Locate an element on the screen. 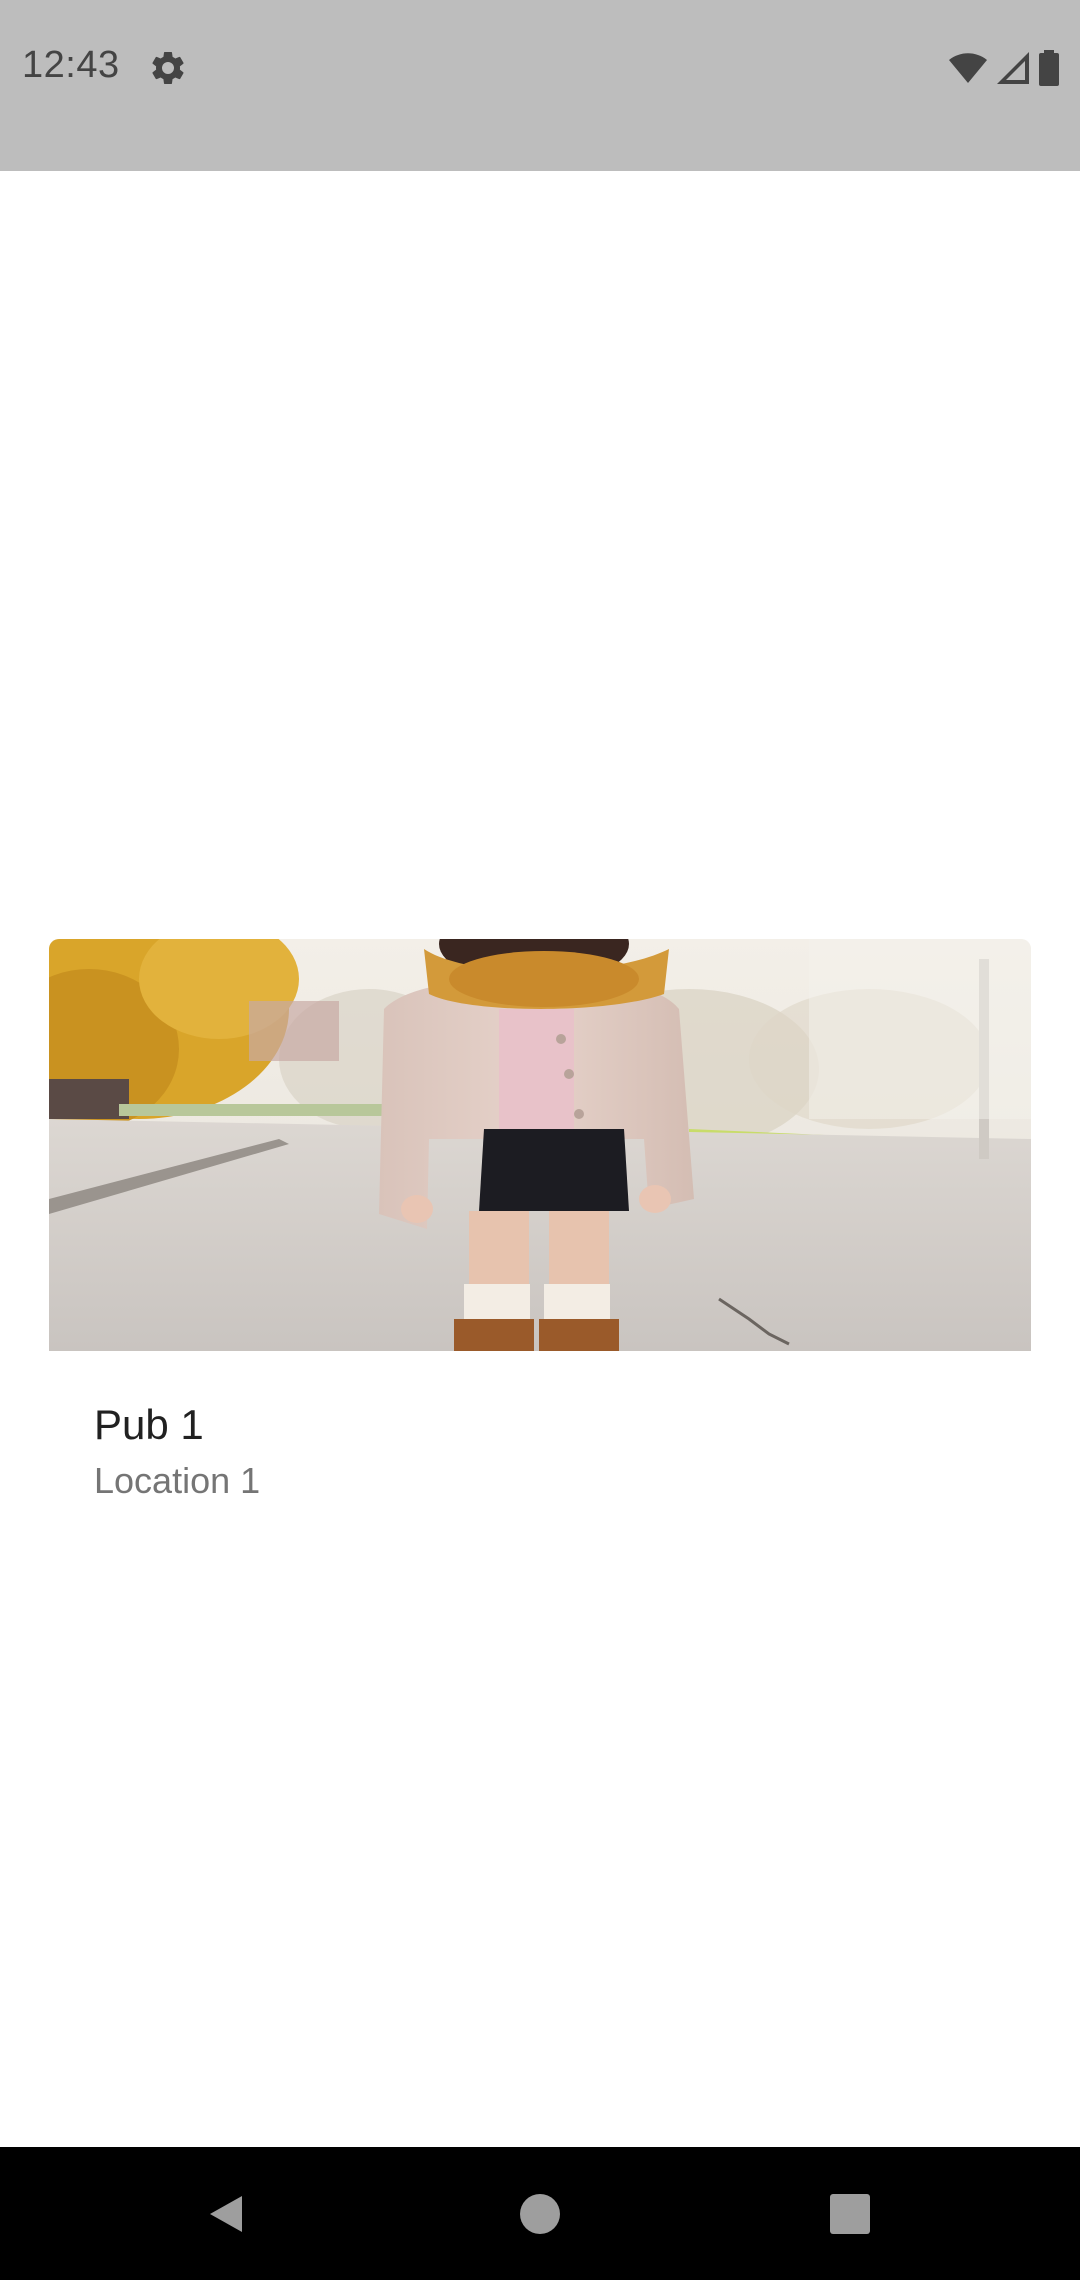  wifi-icon is located at coordinates (968, 68).